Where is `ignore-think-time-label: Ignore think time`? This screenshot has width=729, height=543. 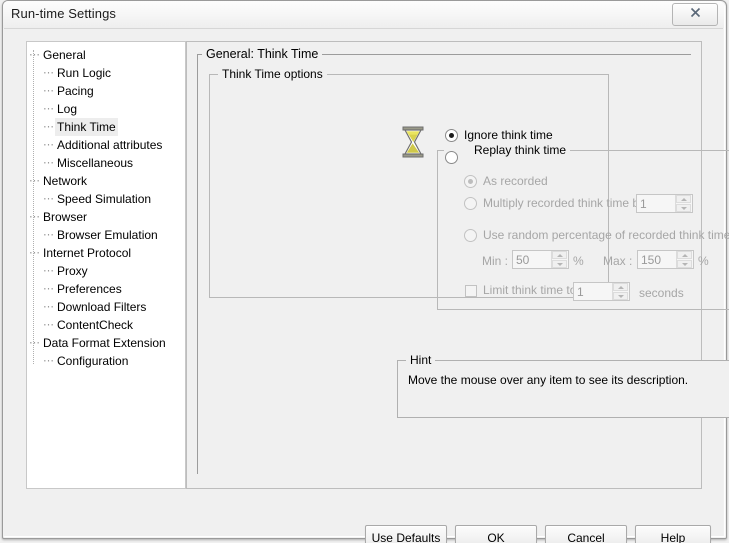 ignore-think-time-label: Ignore think time is located at coordinates (508, 135).